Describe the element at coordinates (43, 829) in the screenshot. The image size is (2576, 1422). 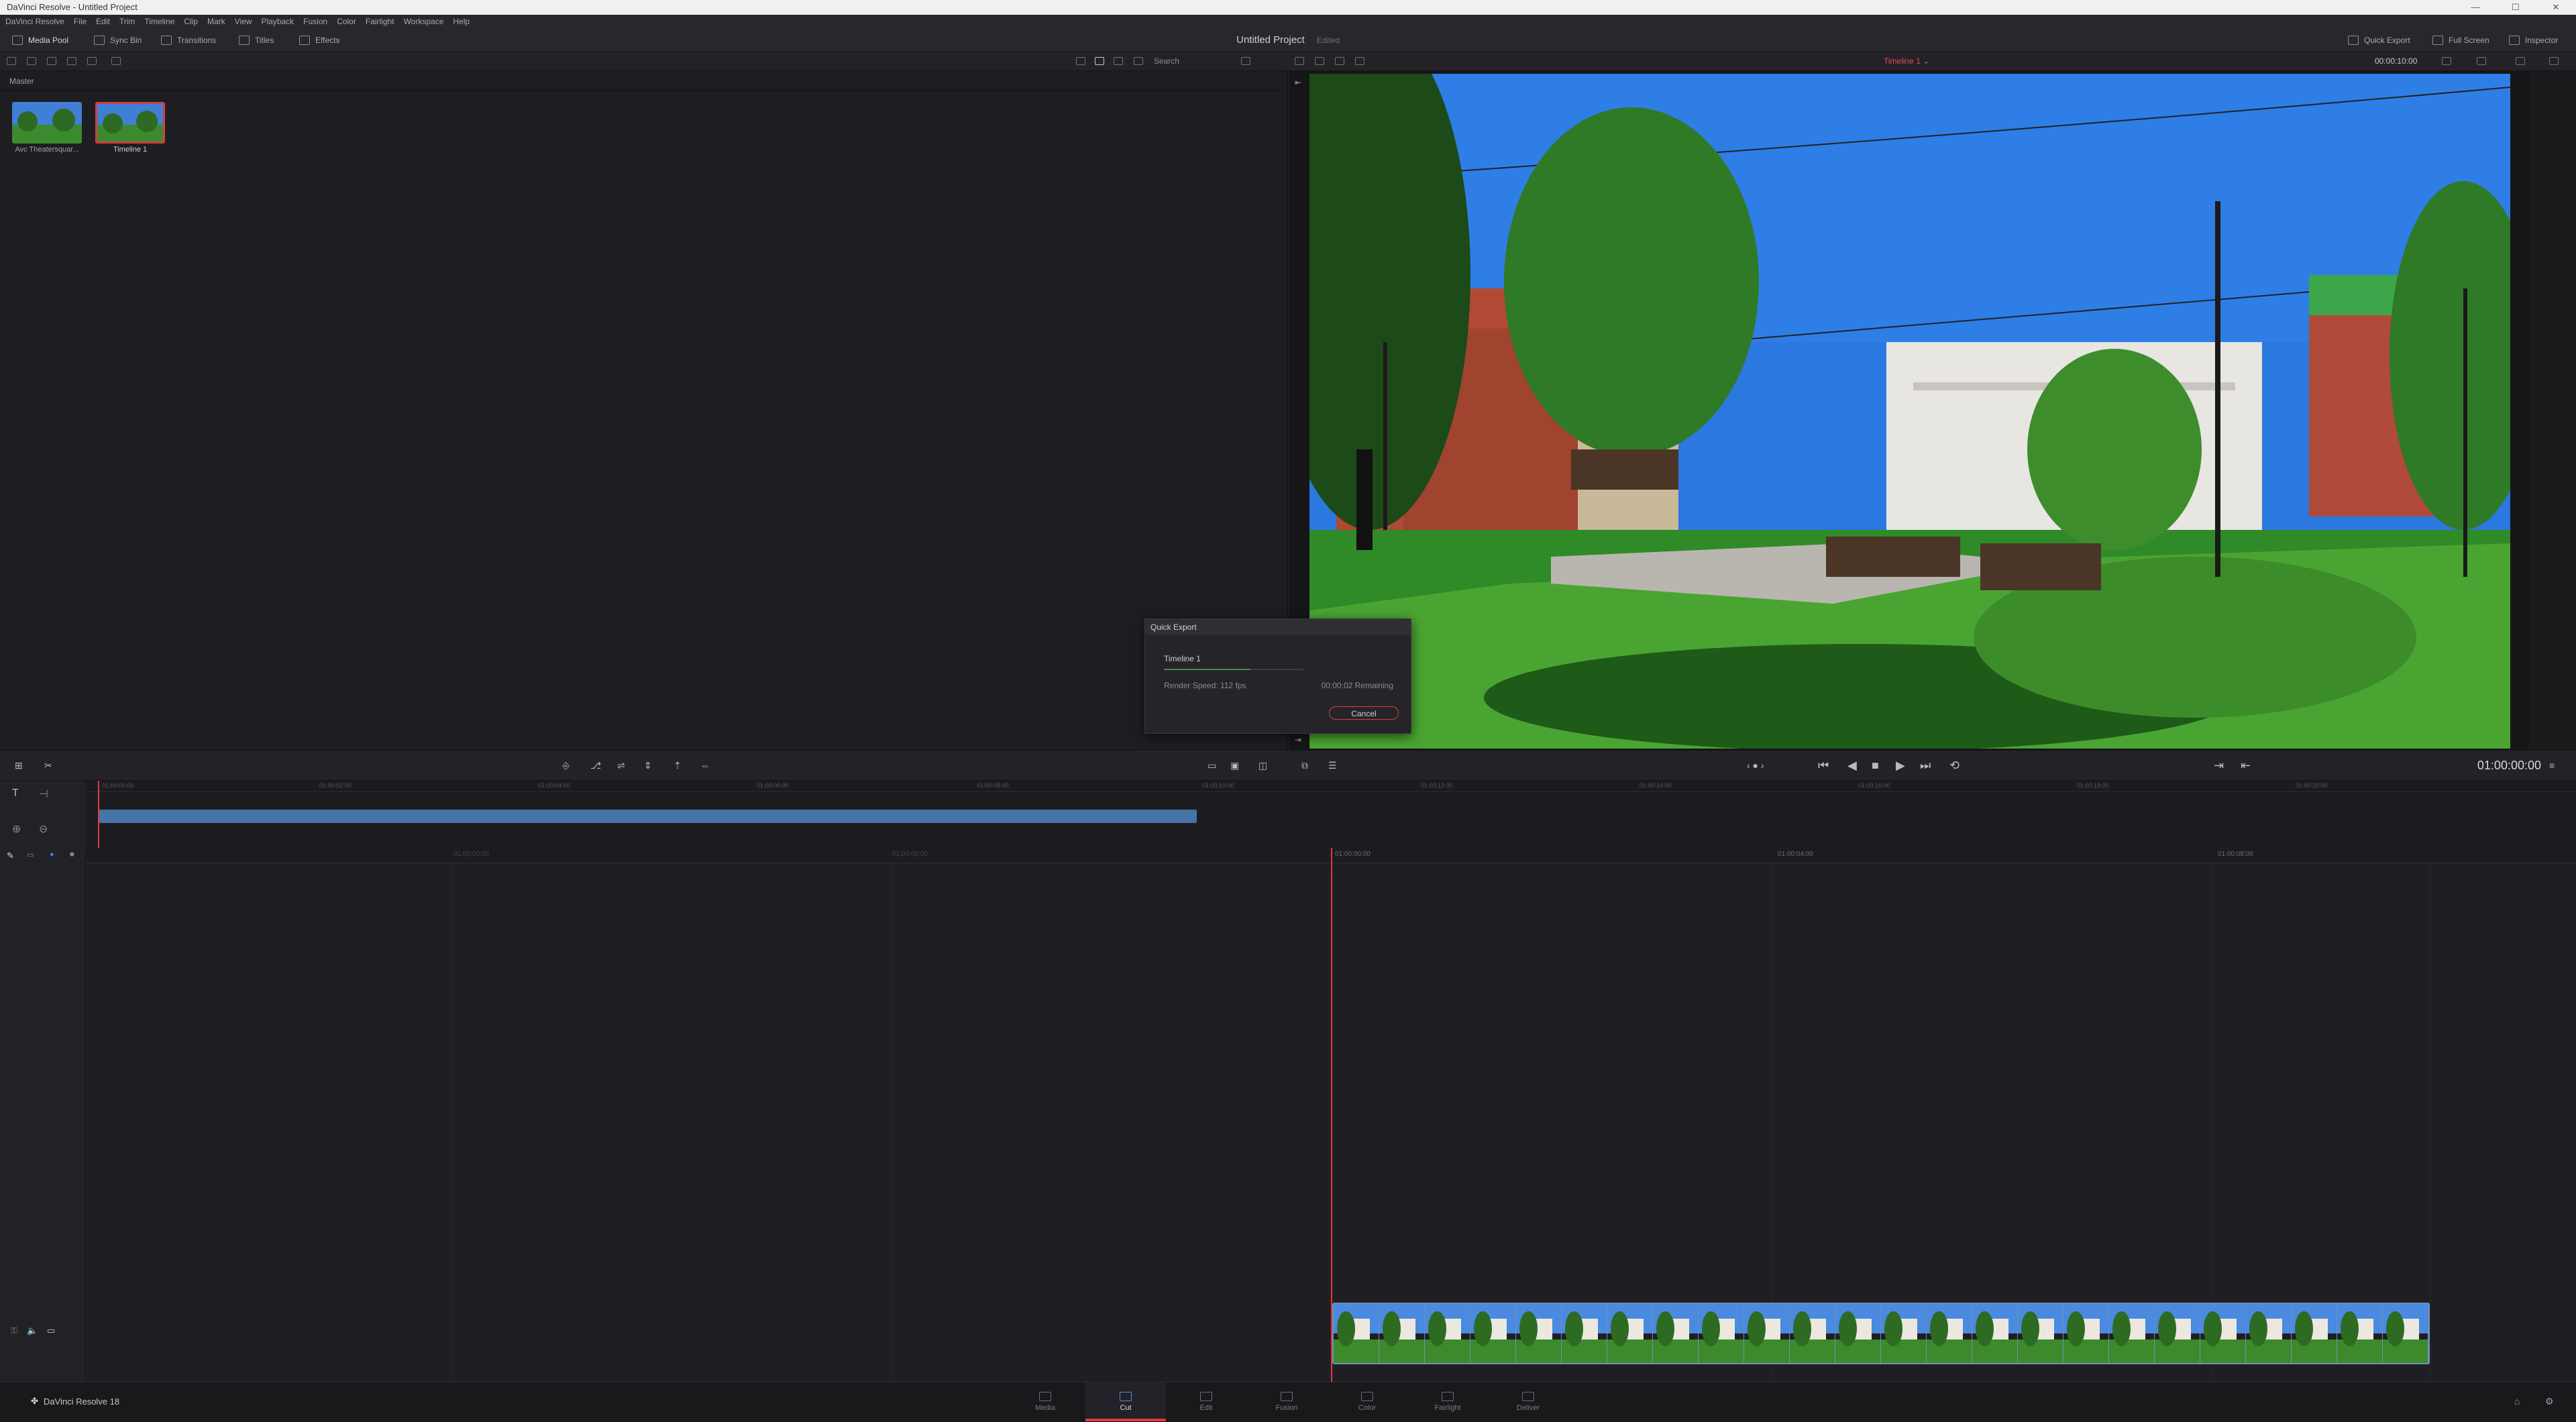
I see `zoom-out-icon: ⊖` at that location.